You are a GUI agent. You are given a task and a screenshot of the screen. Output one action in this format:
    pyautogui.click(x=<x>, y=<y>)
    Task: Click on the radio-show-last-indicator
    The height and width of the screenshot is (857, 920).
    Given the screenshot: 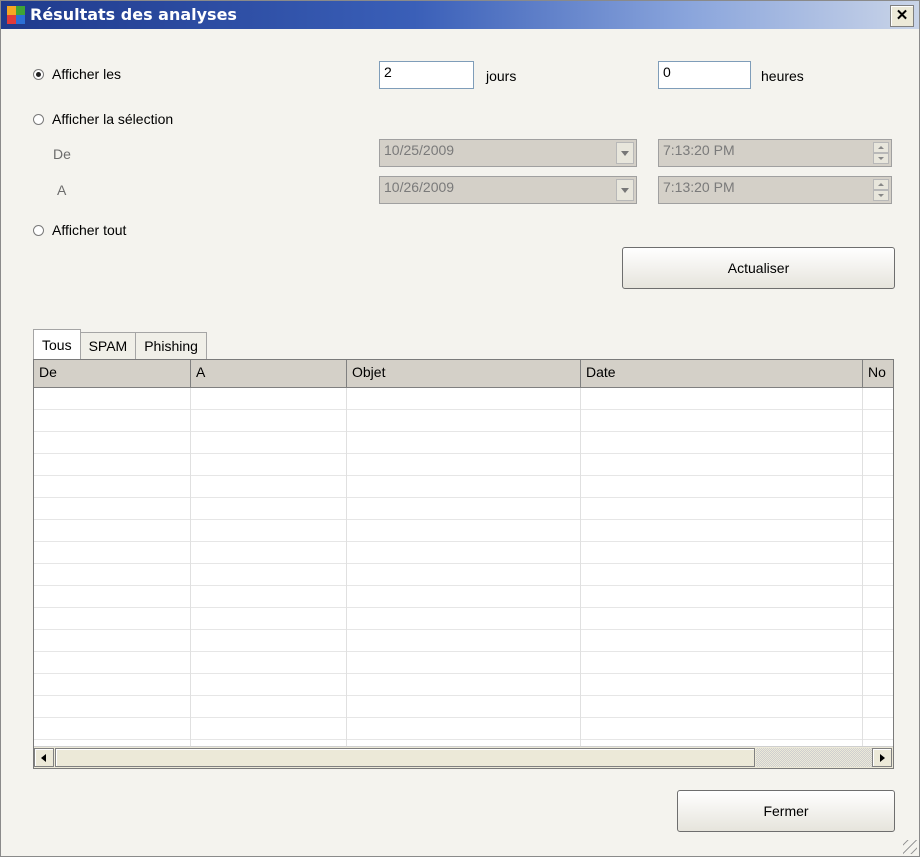 What is the action you would take?
    pyautogui.click(x=38, y=74)
    